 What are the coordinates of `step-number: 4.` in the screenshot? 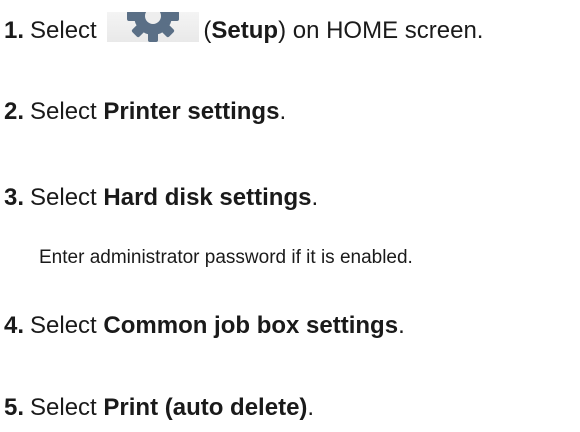 It's located at (14, 325).